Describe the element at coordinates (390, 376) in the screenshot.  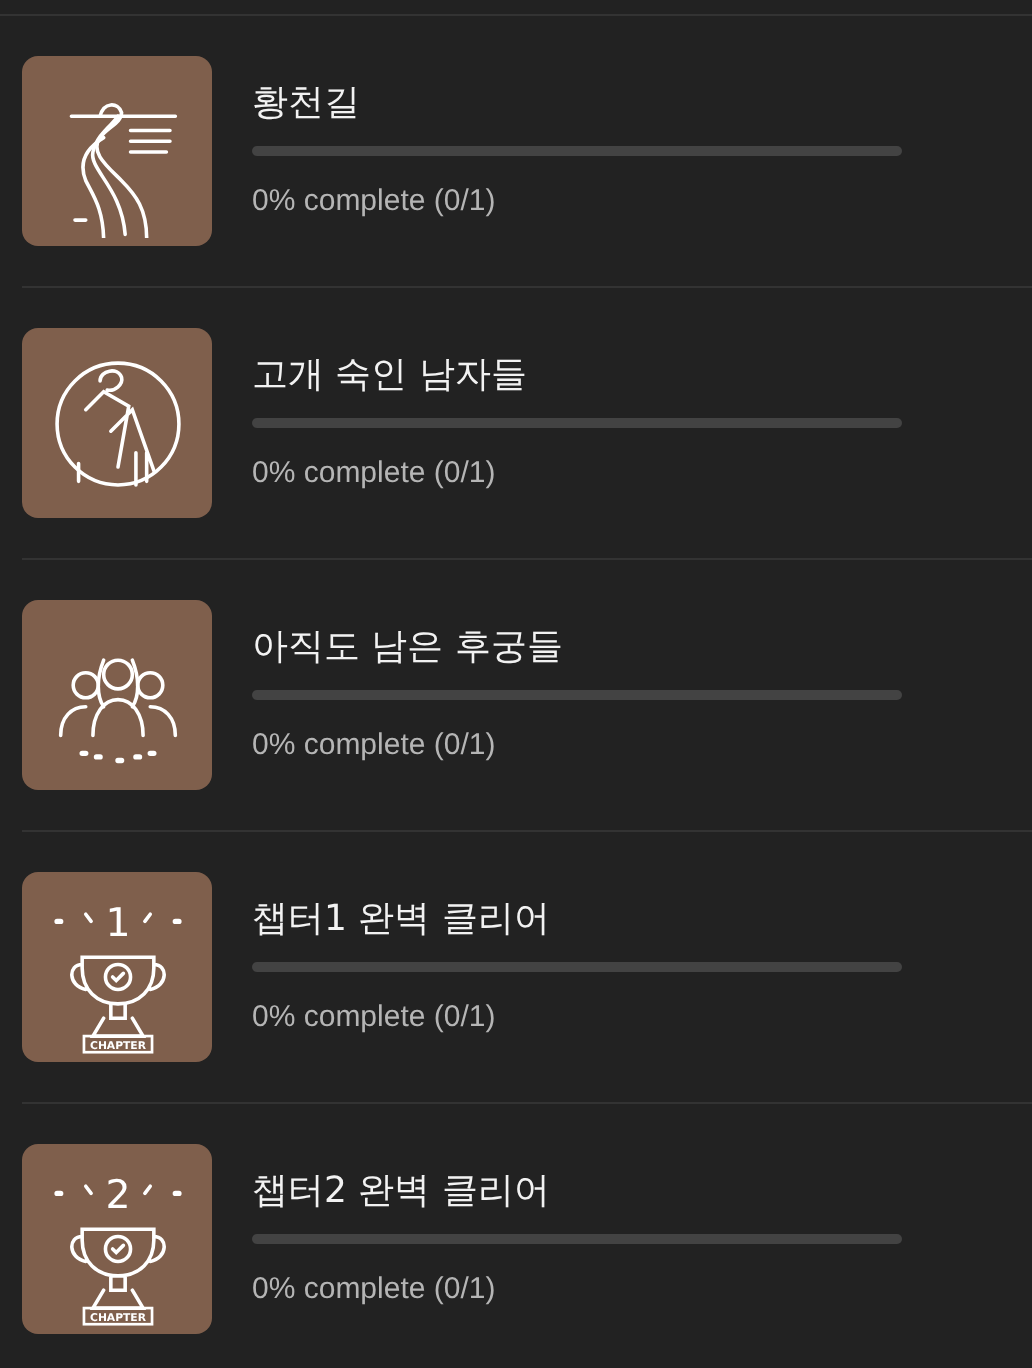
I see `achievement-title: 고개 숙인 남자들` at that location.